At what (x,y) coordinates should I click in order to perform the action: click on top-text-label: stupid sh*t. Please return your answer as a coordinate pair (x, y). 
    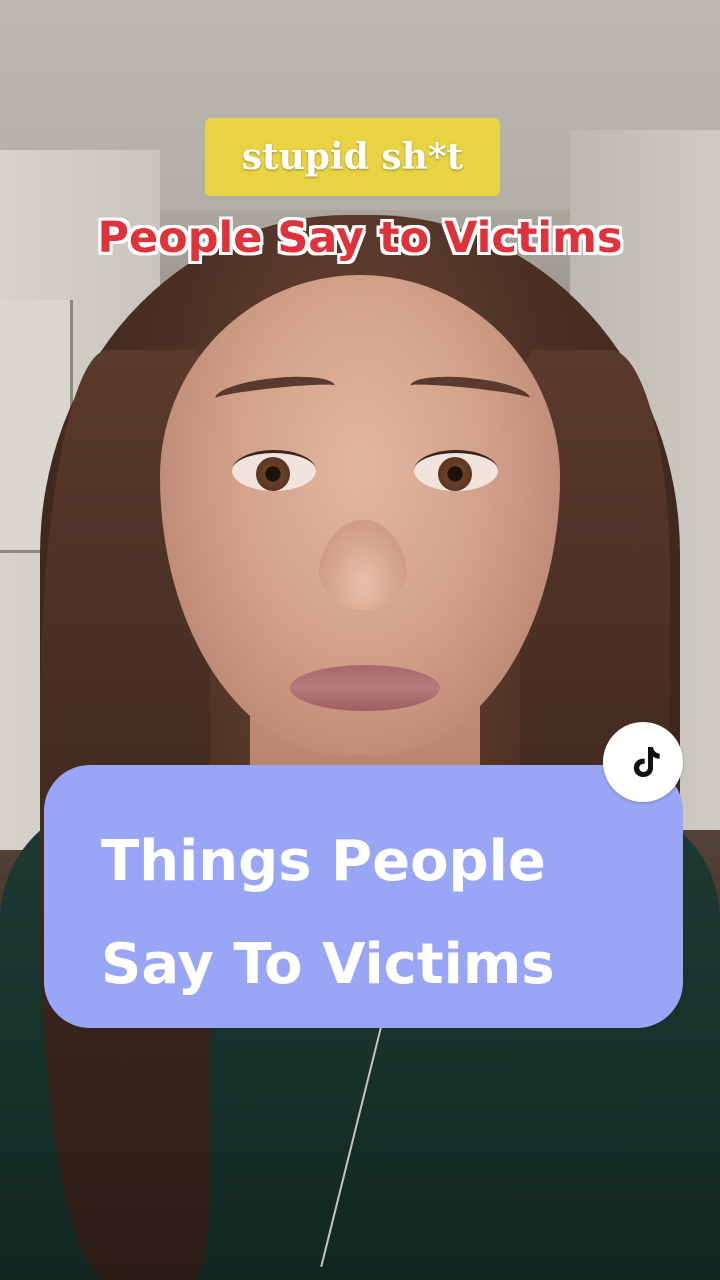
    Looking at the image, I should click on (352, 157).